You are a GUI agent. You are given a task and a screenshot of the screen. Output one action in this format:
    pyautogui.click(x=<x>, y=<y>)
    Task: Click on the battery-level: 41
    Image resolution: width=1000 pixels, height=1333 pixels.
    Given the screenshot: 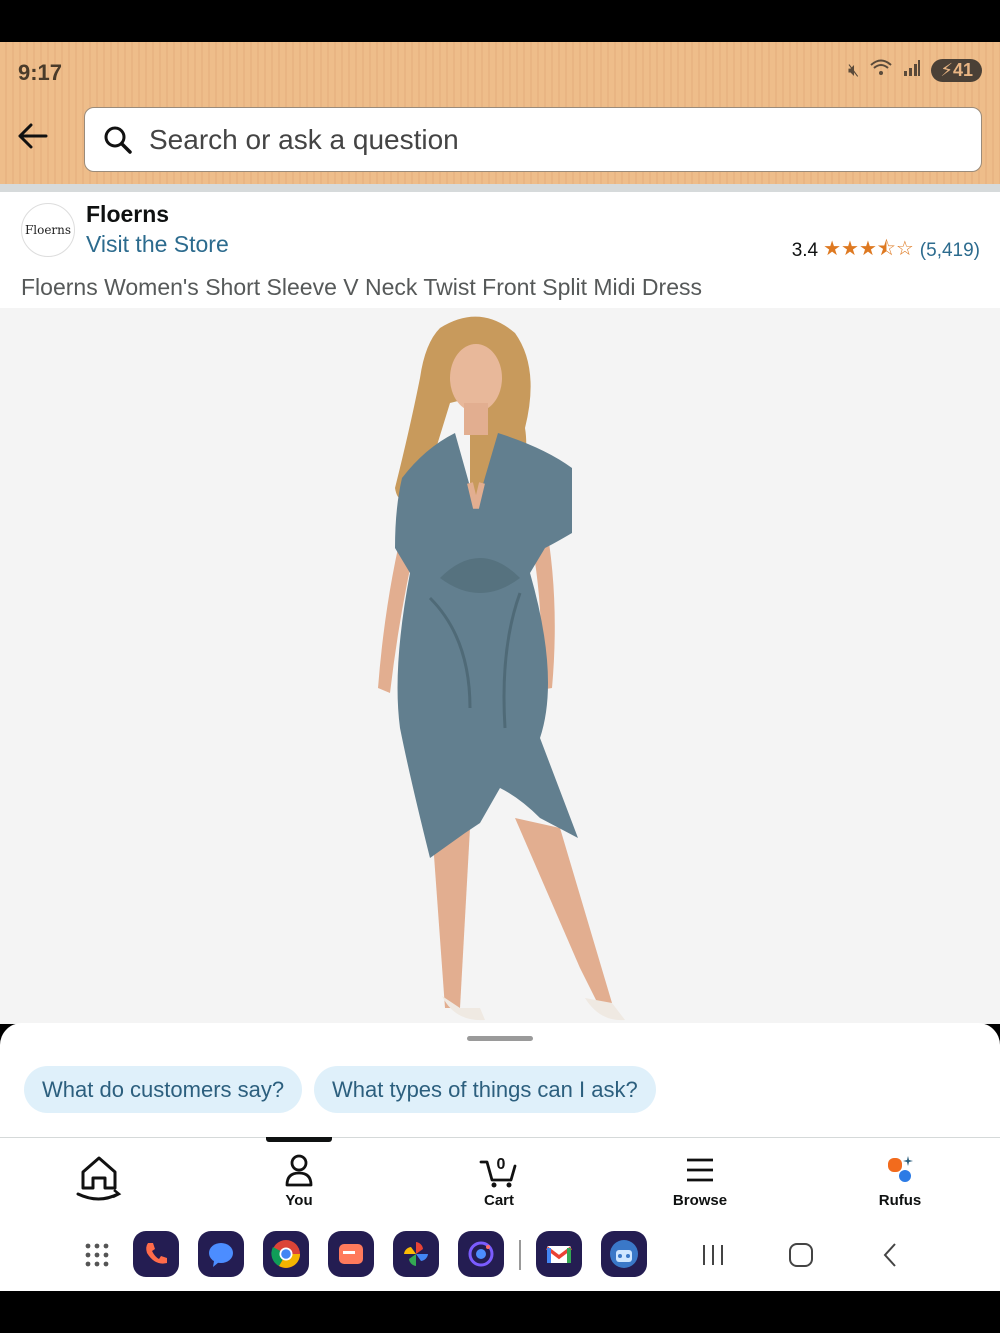 What is the action you would take?
    pyautogui.click(x=962, y=70)
    